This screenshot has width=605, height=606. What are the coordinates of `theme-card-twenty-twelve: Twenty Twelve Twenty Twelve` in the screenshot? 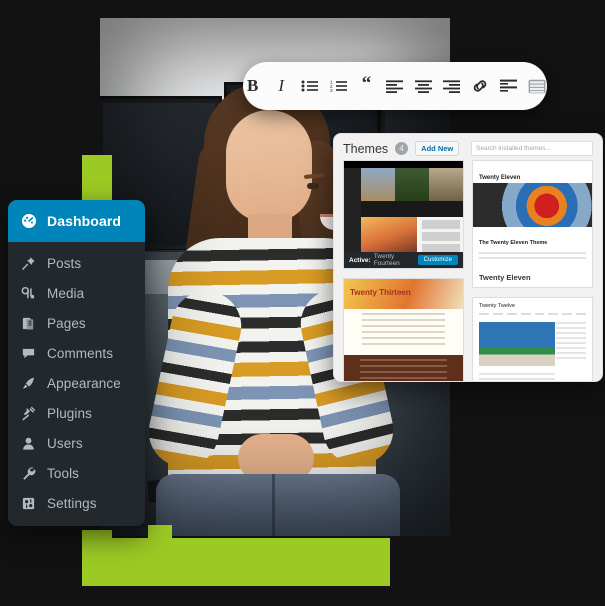 It's located at (532, 339).